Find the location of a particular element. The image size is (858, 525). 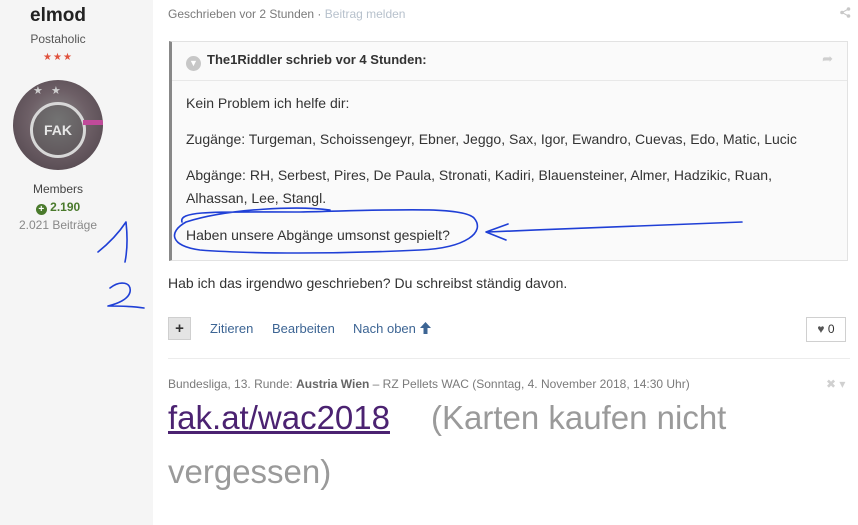

club-logo-icon: FAK is located at coordinates (58, 130).